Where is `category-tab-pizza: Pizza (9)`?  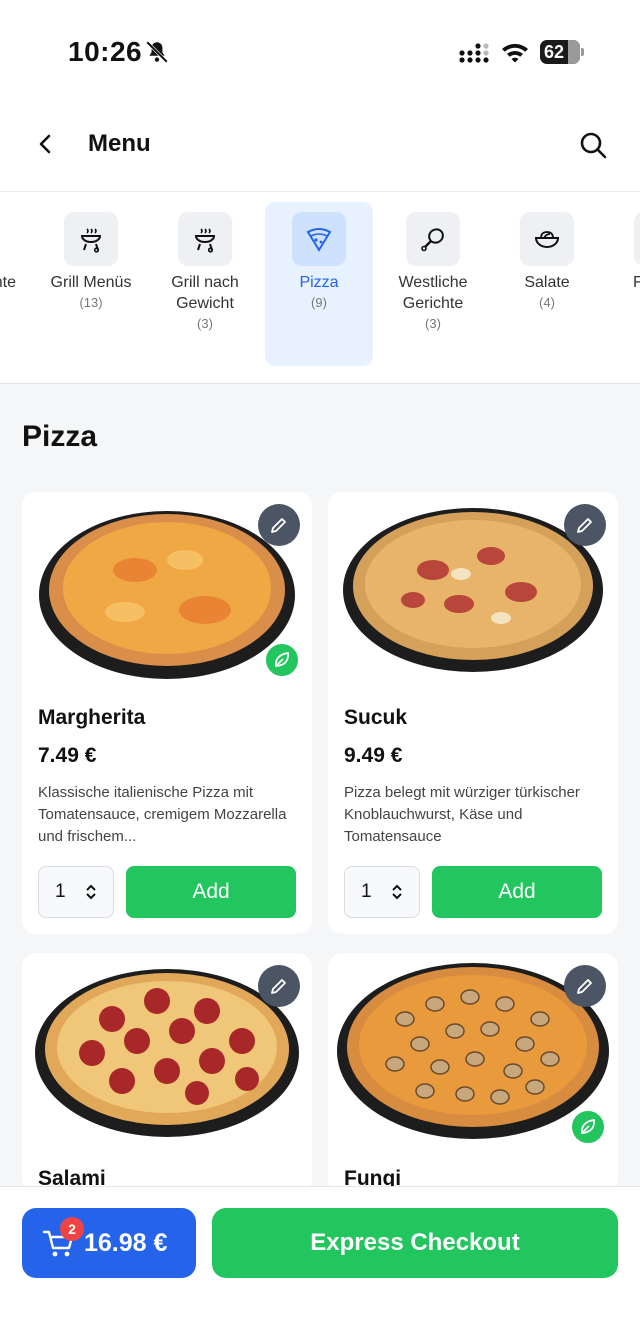
category-tab-pizza: Pizza (9) is located at coordinates (319, 284).